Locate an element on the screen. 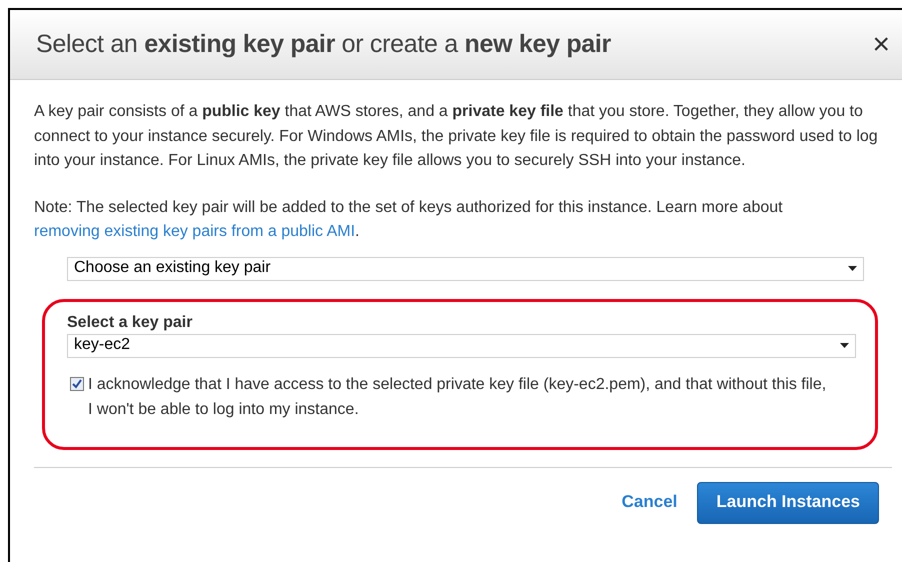 Image resolution: width=902 pixels, height=562 pixels. key-pair-mode-select: Choose an existing key pair is located at coordinates (465, 268).